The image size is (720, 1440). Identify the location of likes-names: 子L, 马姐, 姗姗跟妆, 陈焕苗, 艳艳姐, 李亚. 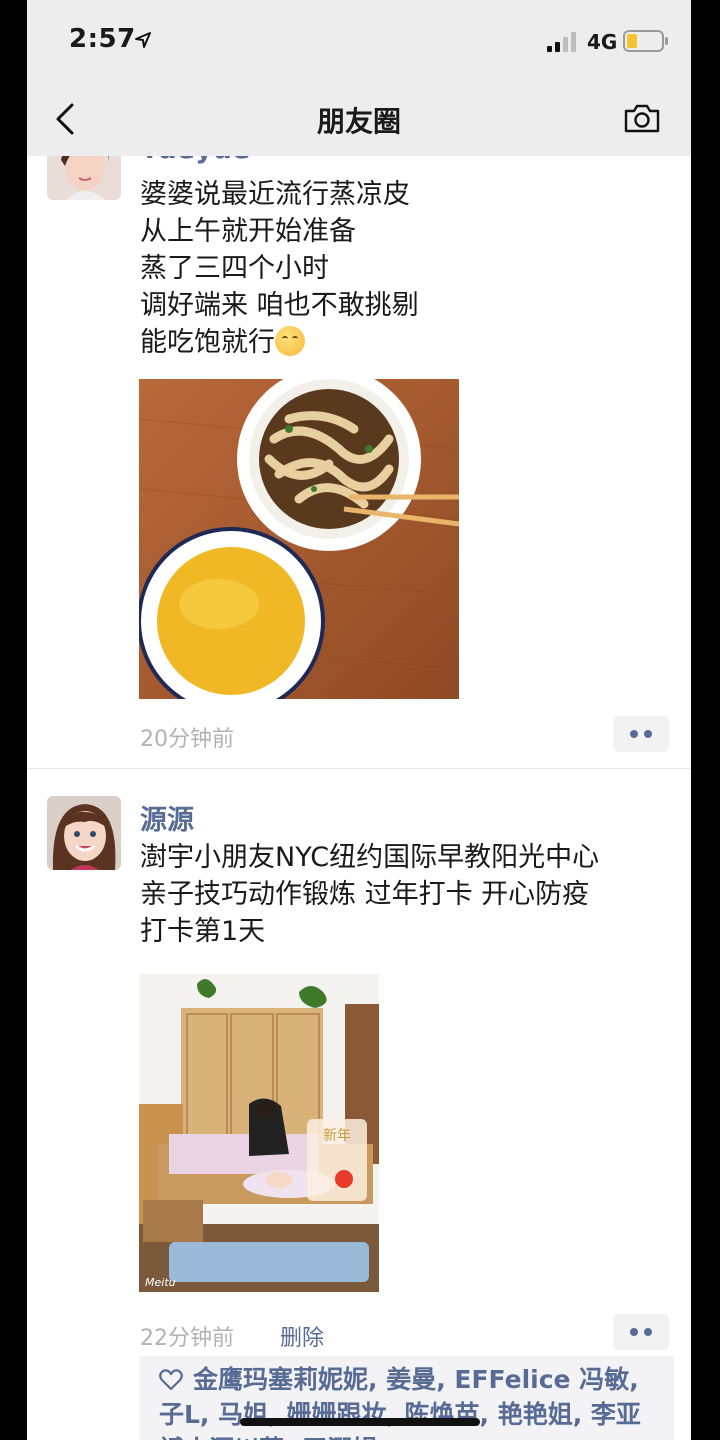
(409, 1414).